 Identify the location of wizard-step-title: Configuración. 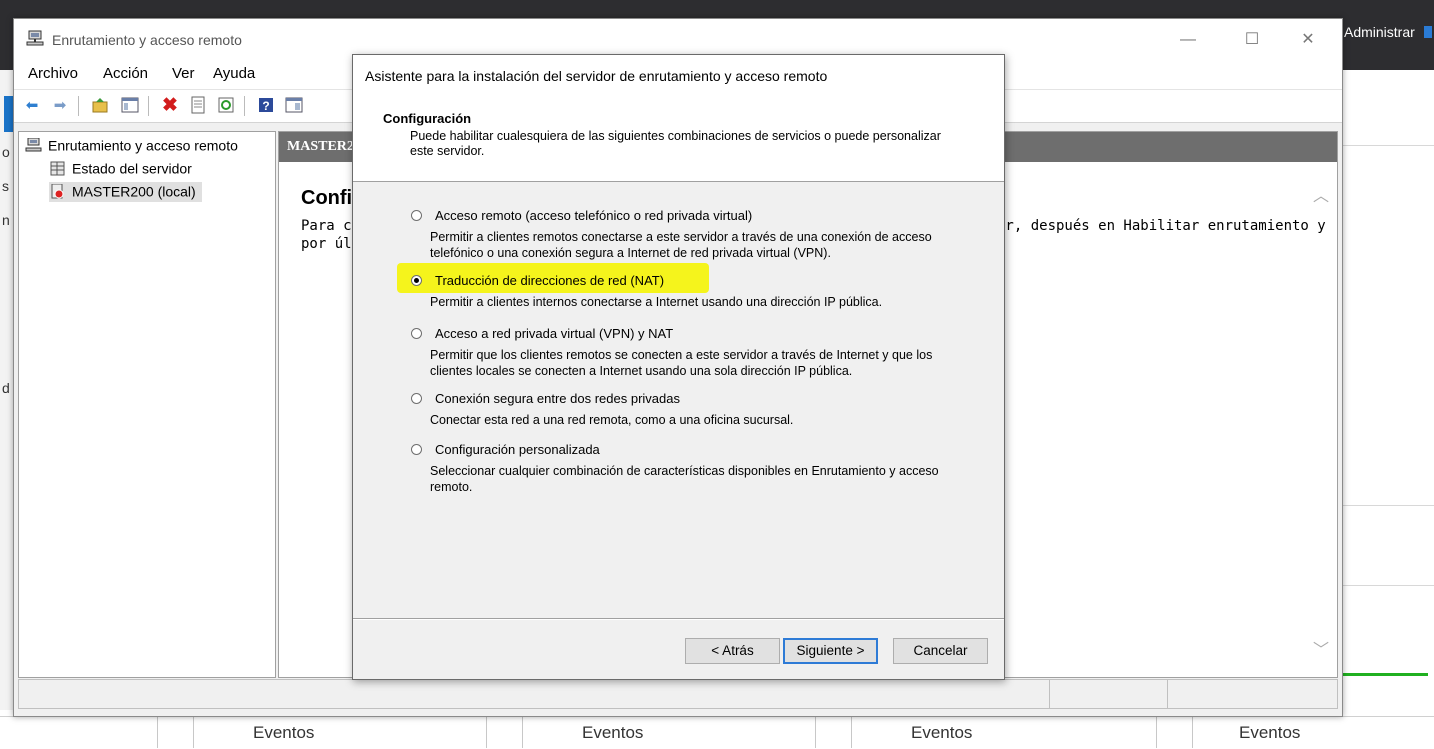
(427, 118).